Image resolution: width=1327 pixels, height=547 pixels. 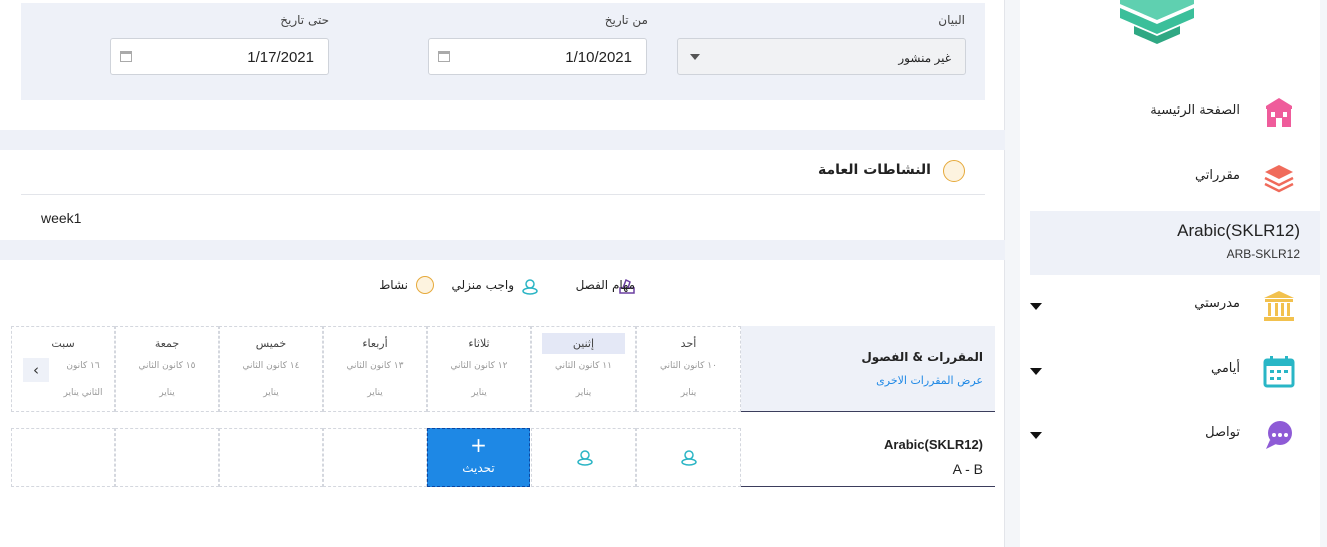 I want to click on day-header-friday: جمعة ١٥ كانون الثاني يناير, so click(x=167, y=369).